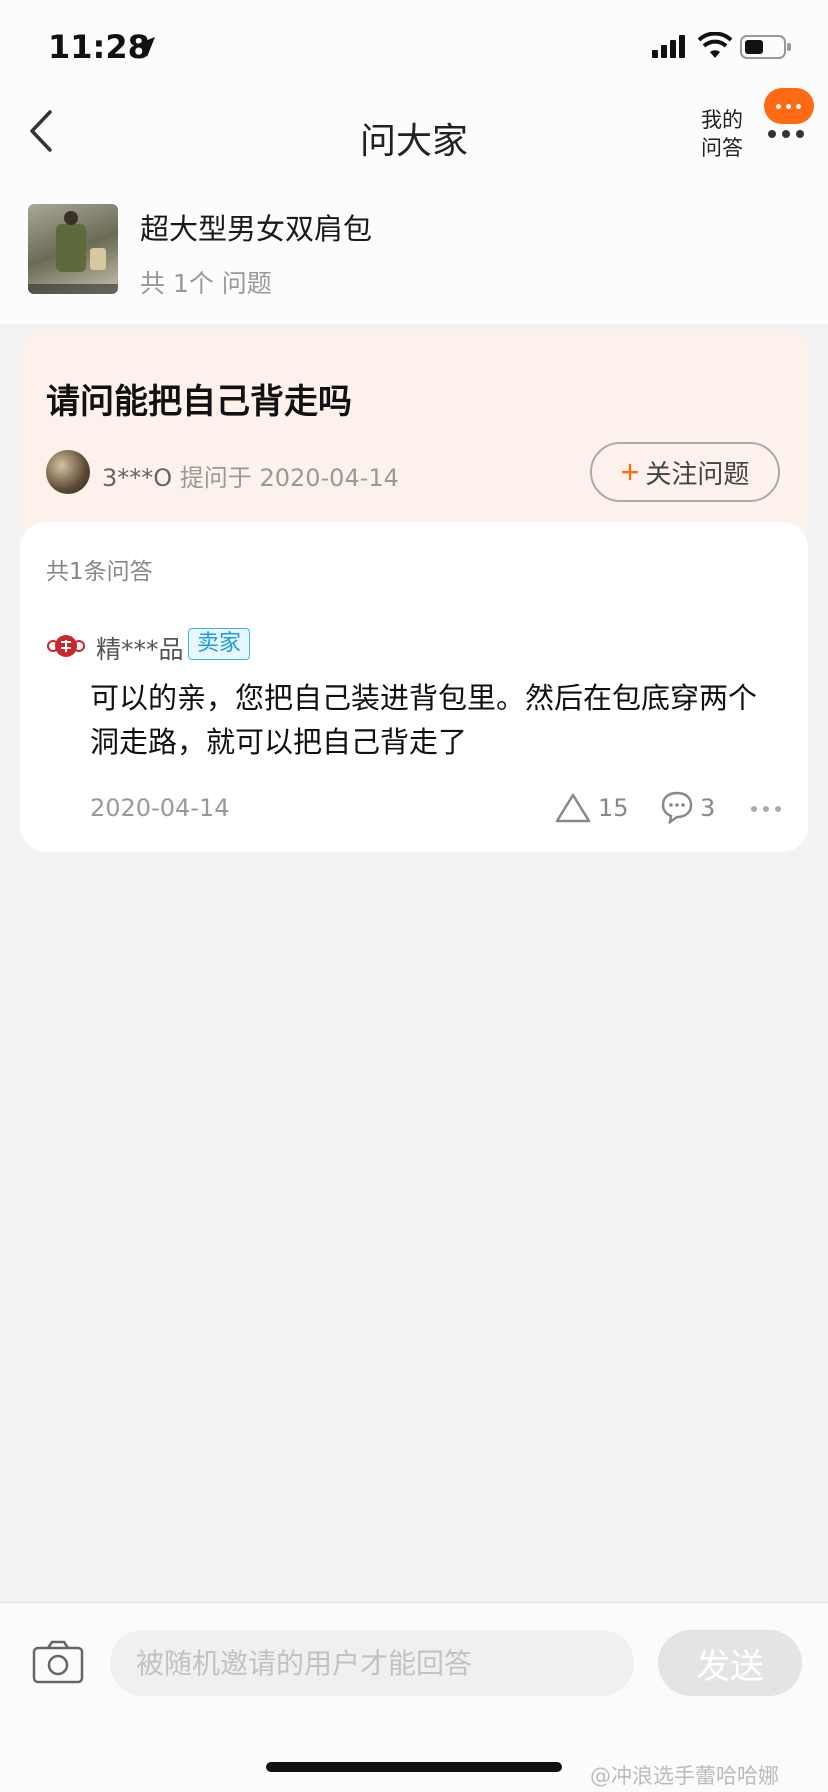  What do you see at coordinates (73, 249) in the screenshot?
I see `product-thumbnail` at bounding box center [73, 249].